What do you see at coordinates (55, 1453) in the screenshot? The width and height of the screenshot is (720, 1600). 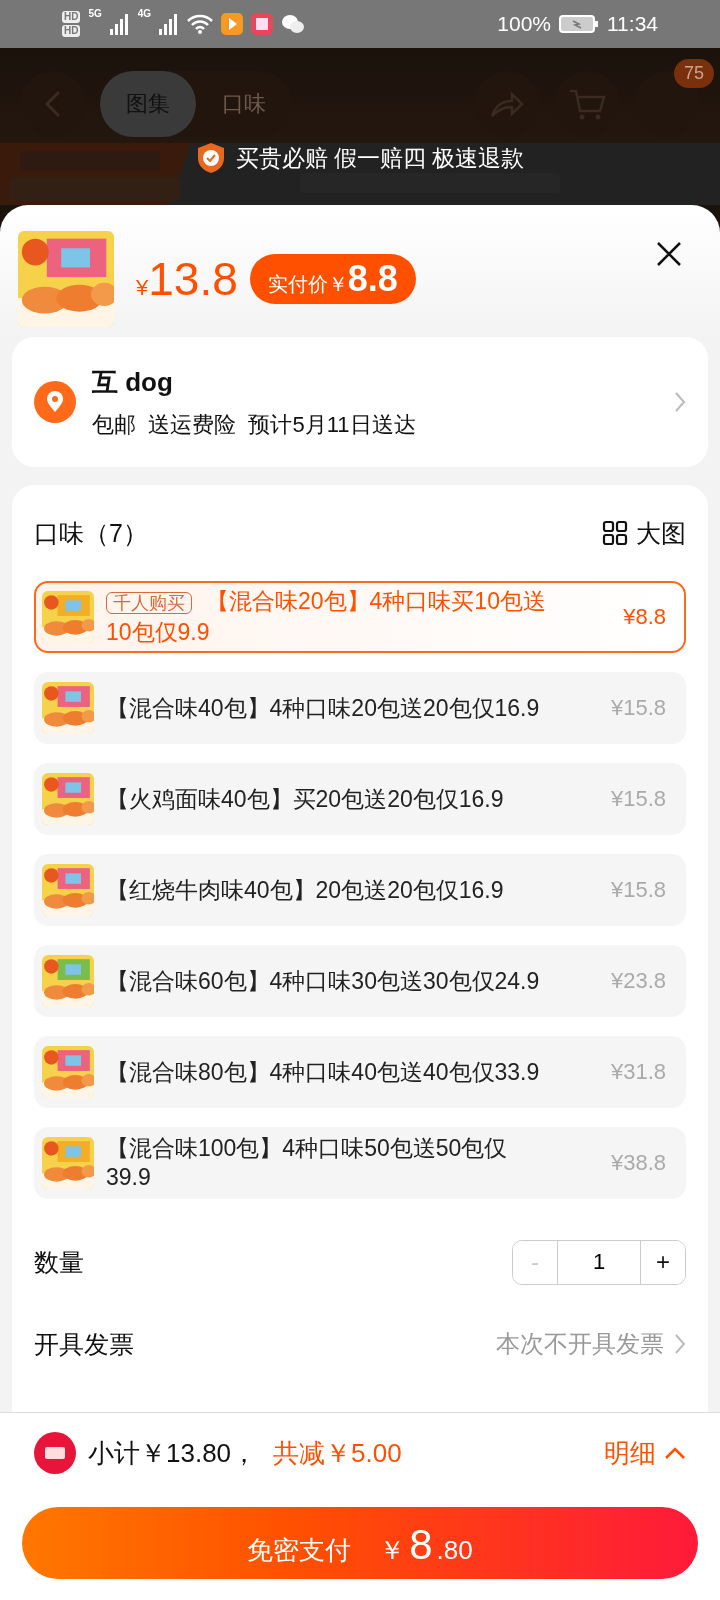 I see `coupon-icon` at bounding box center [55, 1453].